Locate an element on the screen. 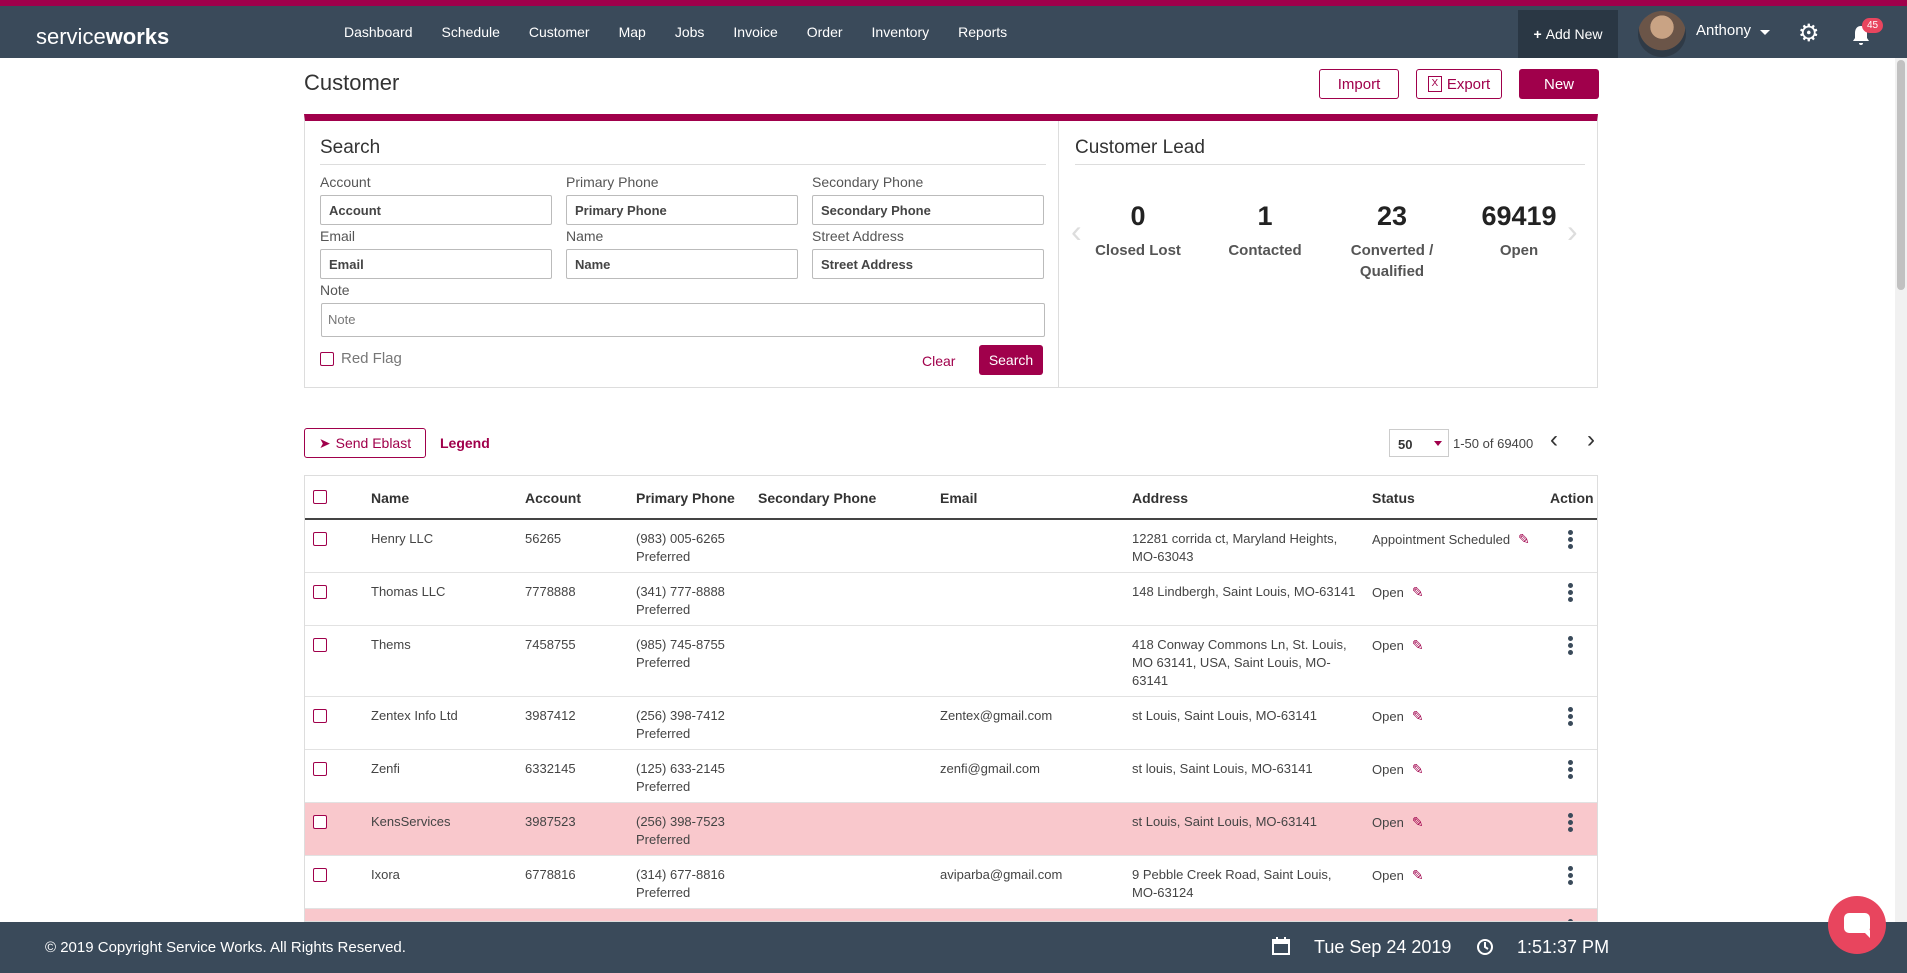 This screenshot has width=1907, height=973. nav-item-invoice: Invoice is located at coordinates (755, 32).